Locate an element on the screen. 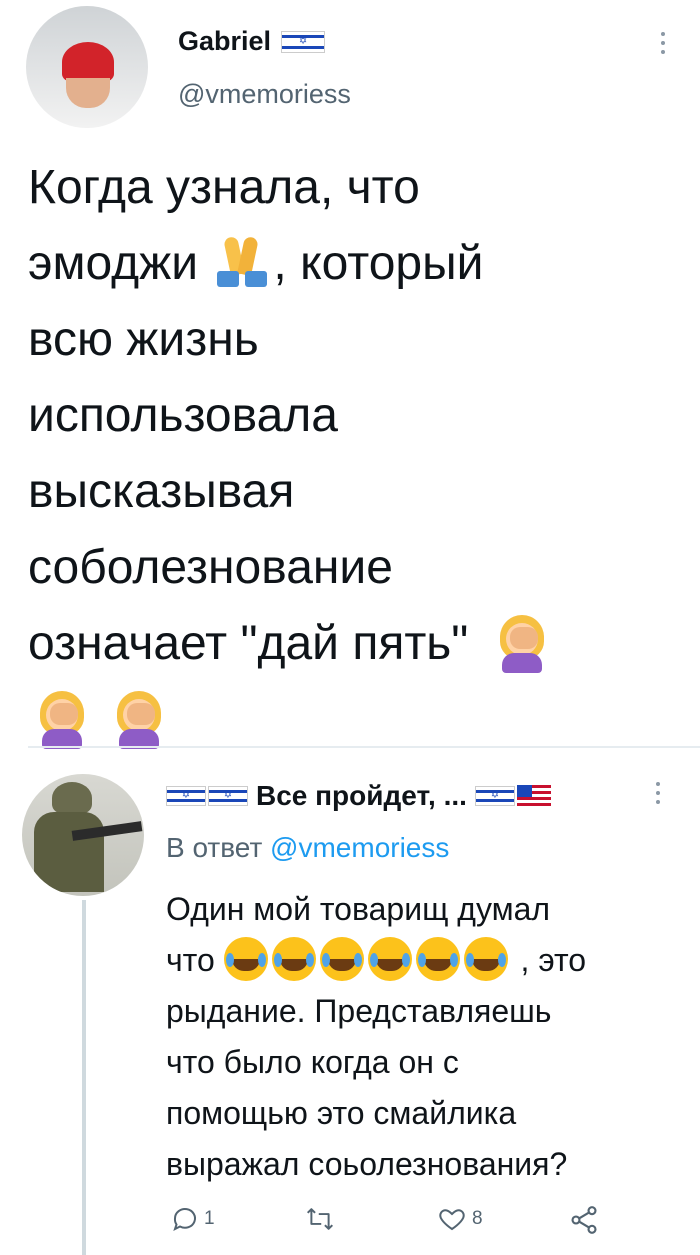 This screenshot has width=700, height=1255. reply-count: 1 is located at coordinates (209, 1218).